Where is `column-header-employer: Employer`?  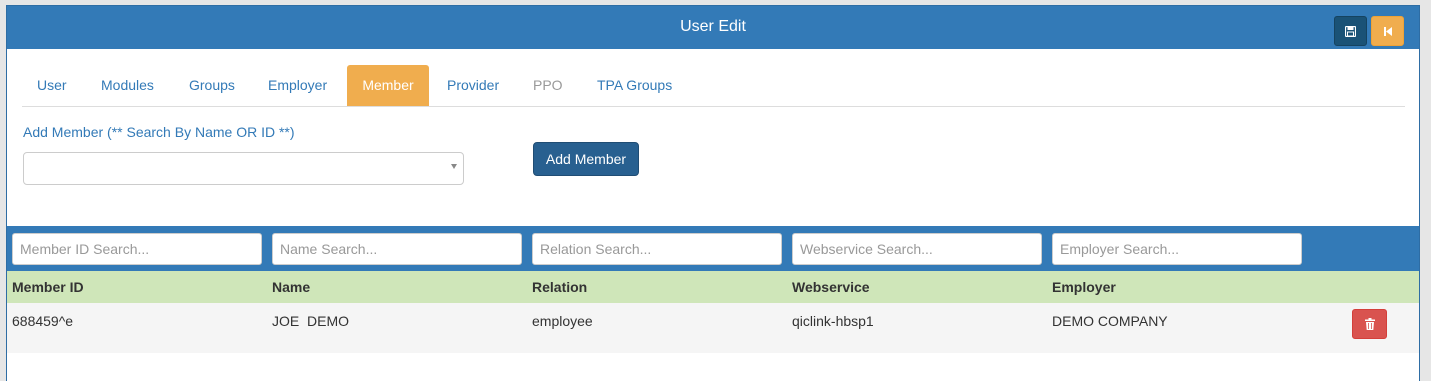
column-header-employer: Employer is located at coordinates (1084, 287).